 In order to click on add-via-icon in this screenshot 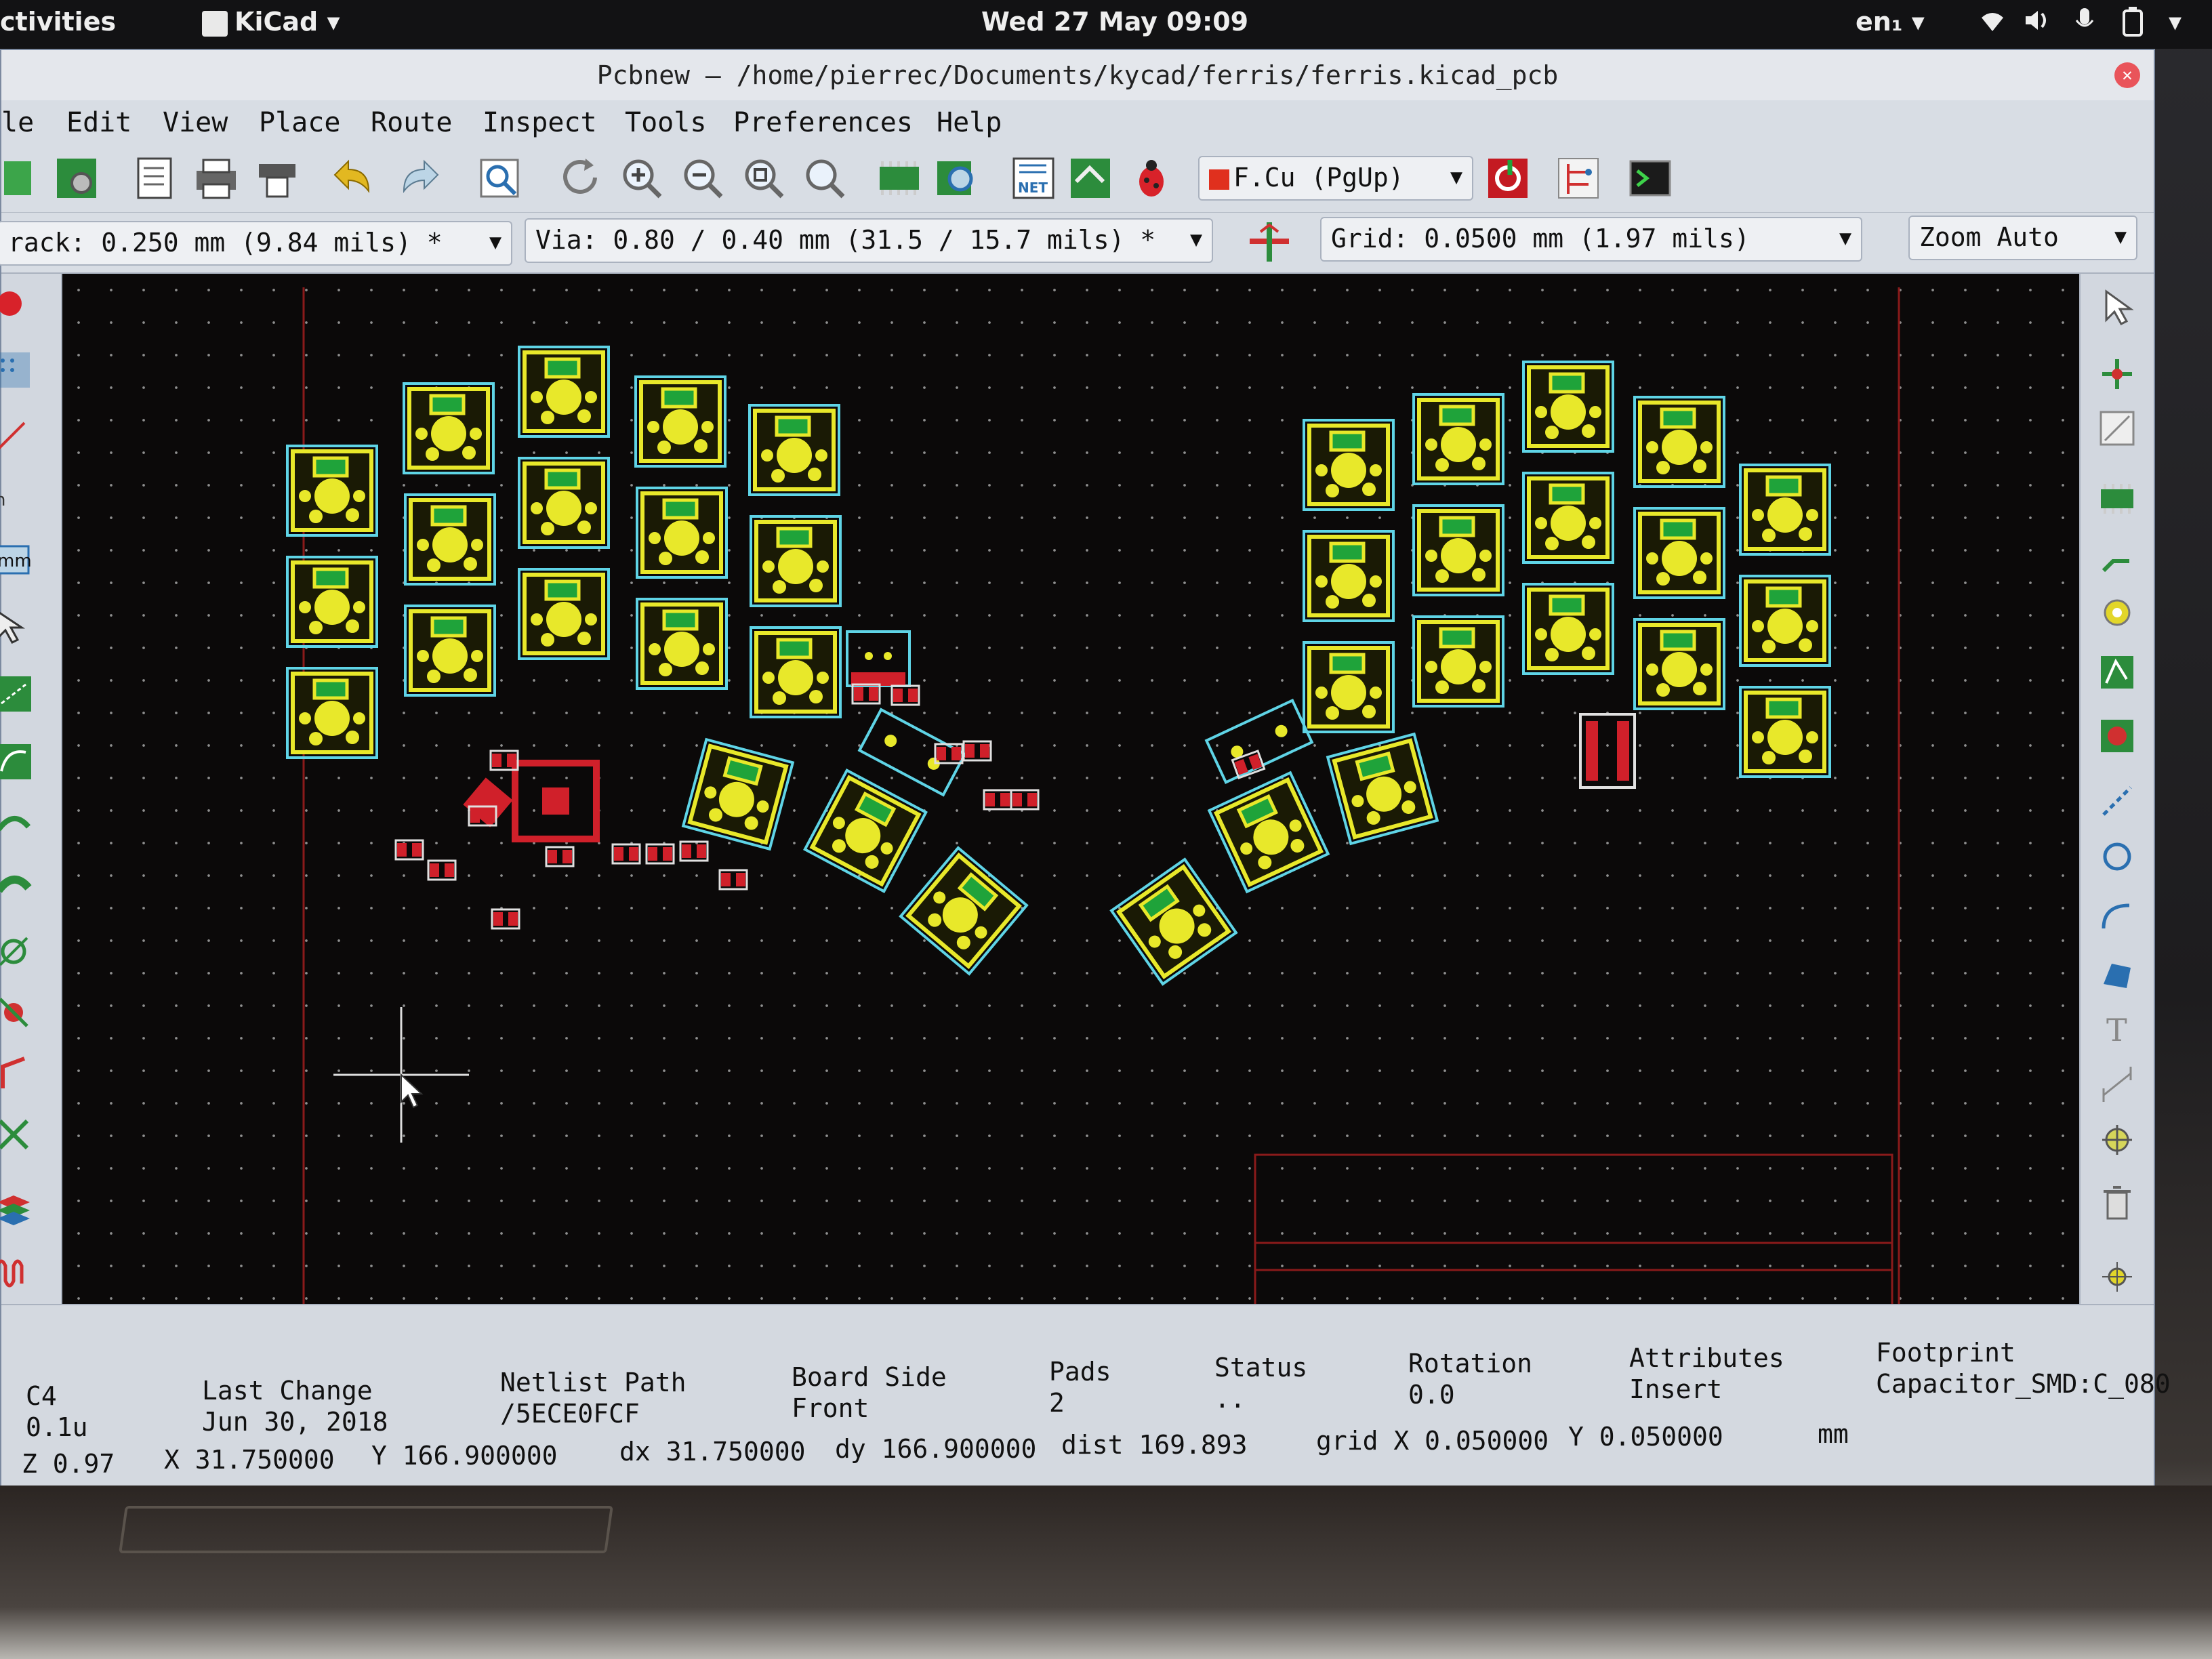, I will do `click(2117, 612)`.